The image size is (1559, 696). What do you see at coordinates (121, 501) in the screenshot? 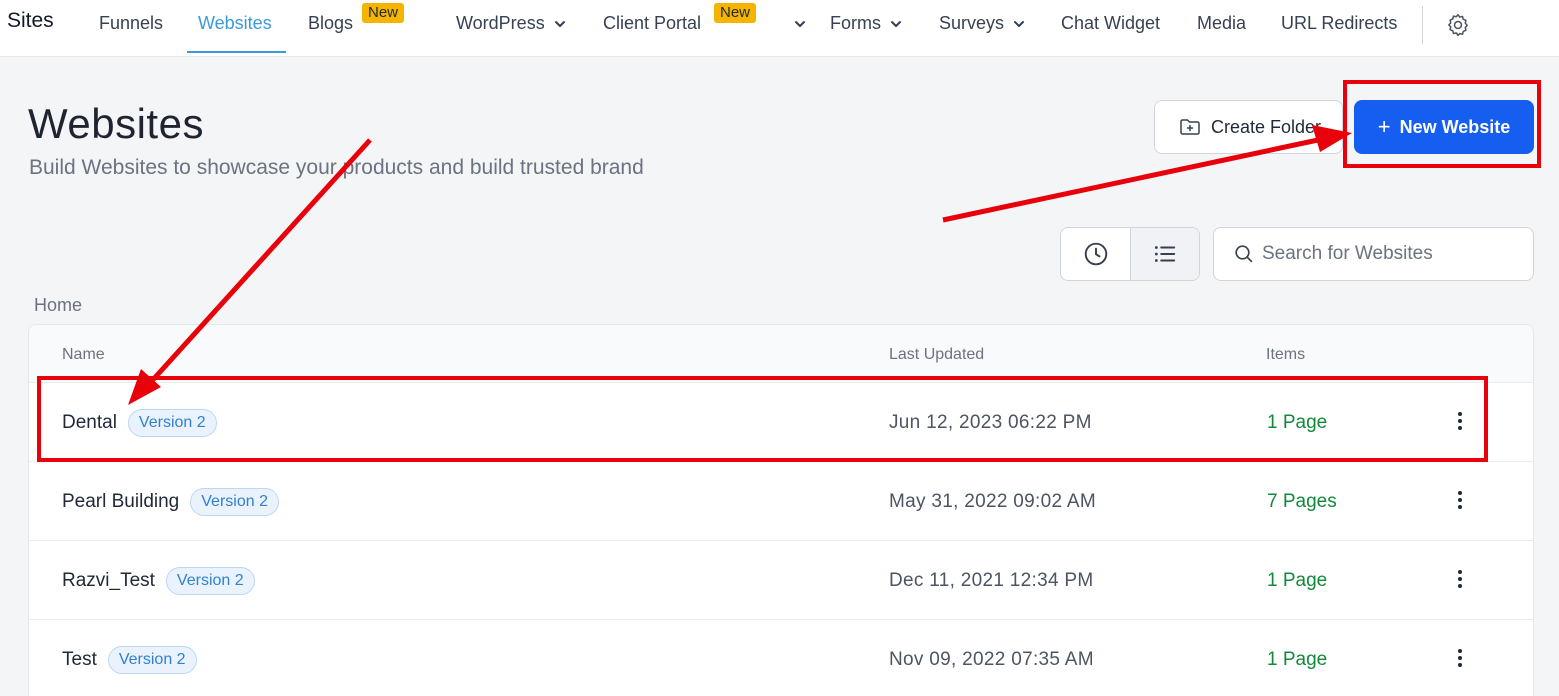
I see `website-name: Pearl Building` at bounding box center [121, 501].